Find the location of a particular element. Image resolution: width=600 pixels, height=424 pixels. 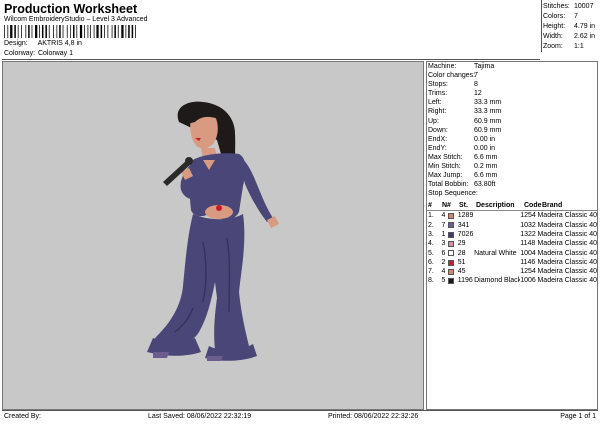

machine-info-row: Stops: 8 is located at coordinates (453, 85).